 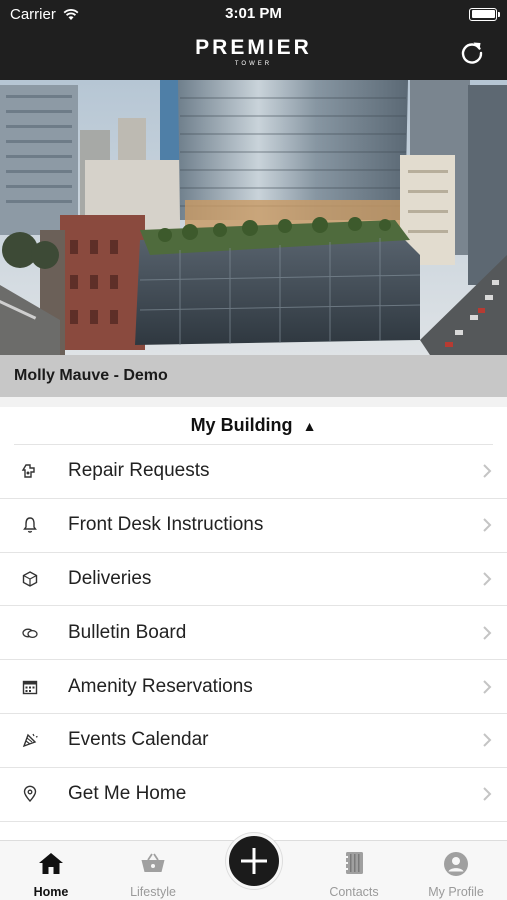 I want to click on tab-contacts: Contacts, so click(x=354, y=870).